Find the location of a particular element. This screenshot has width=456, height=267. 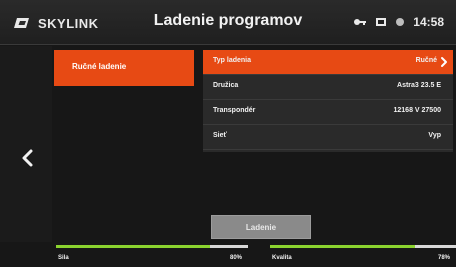

signal-strength-fill is located at coordinates (133, 246).